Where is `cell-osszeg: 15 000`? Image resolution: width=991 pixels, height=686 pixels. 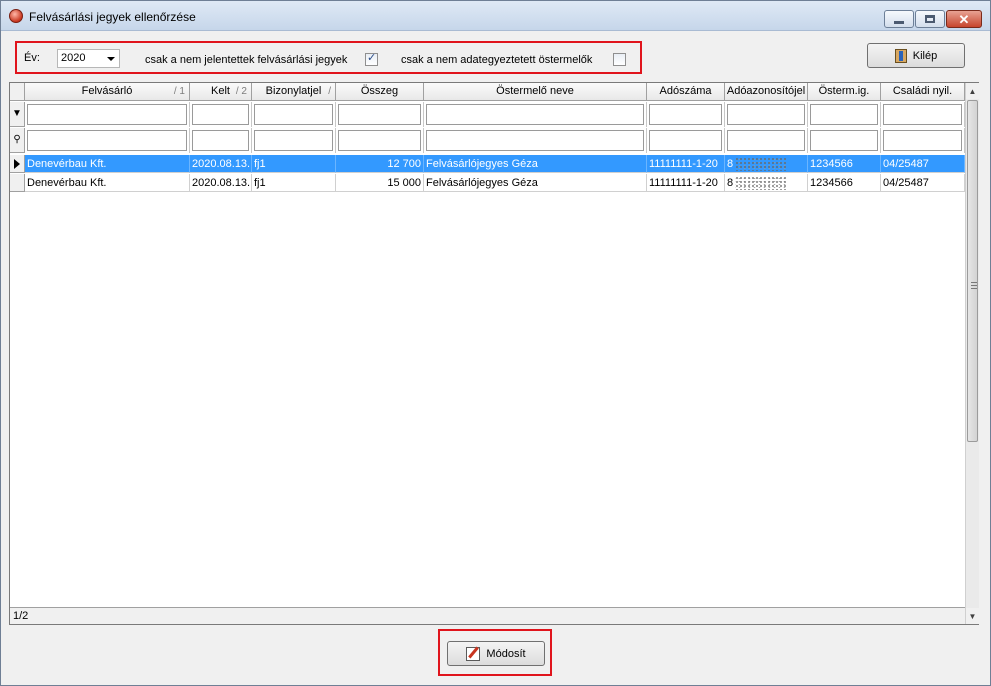
cell-osszeg: 15 000 is located at coordinates (380, 183).